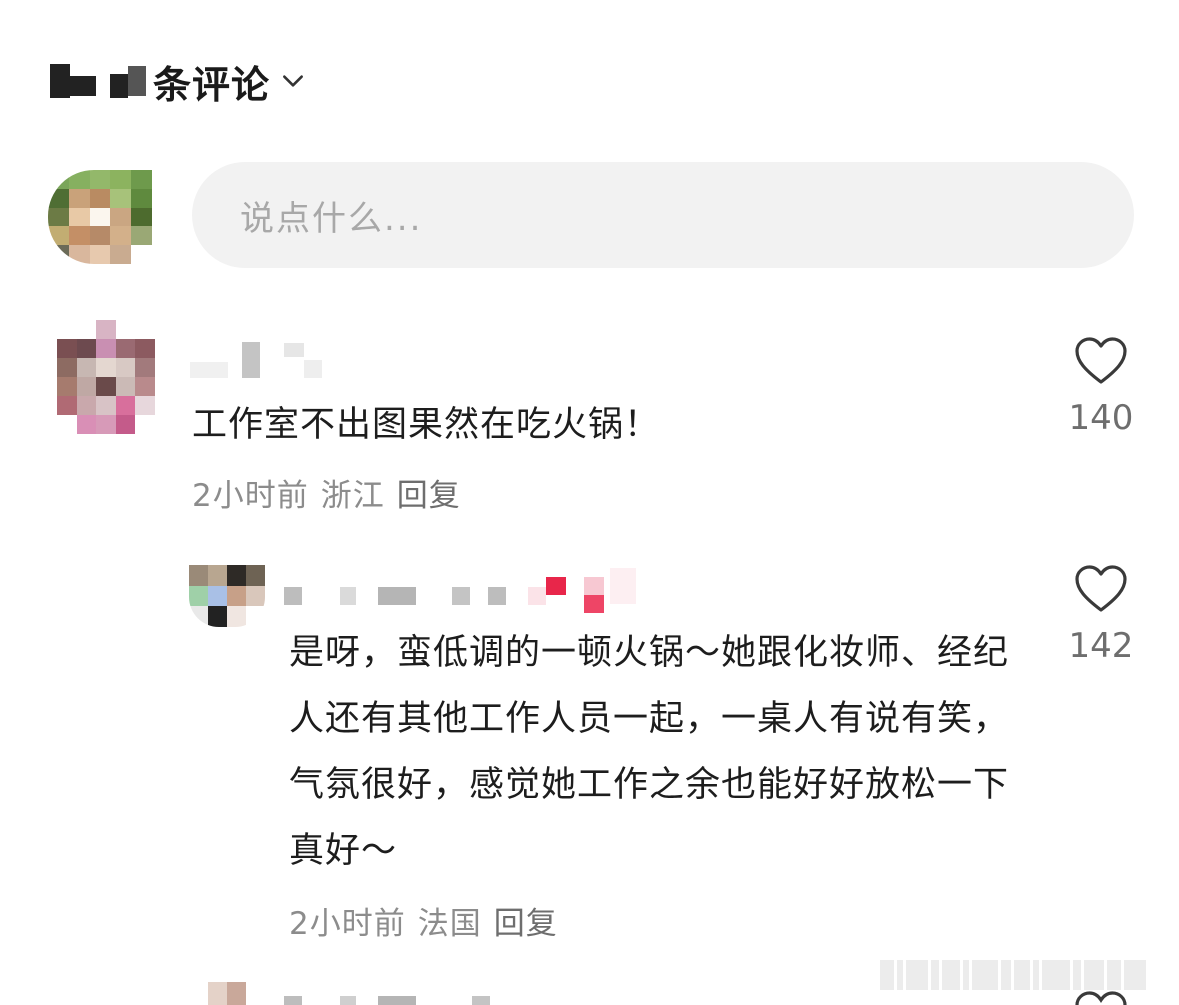  I want to click on watermark, so click(1025, 975).